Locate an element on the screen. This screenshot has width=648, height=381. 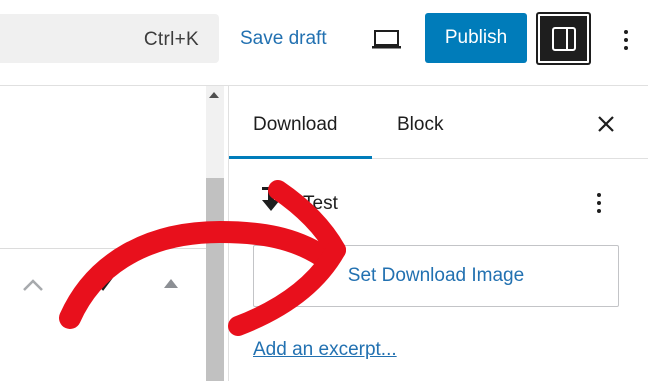
settings-toggle-button is located at coordinates (563, 38).